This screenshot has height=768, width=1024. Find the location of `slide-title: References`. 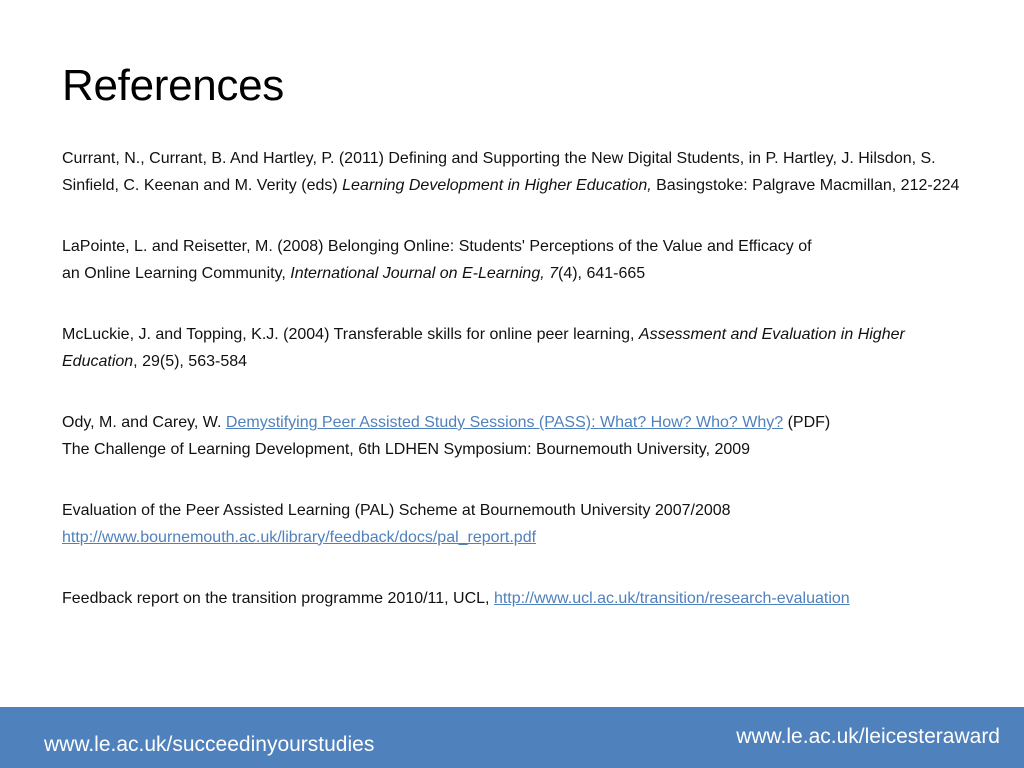

slide-title: References is located at coordinates (173, 85).